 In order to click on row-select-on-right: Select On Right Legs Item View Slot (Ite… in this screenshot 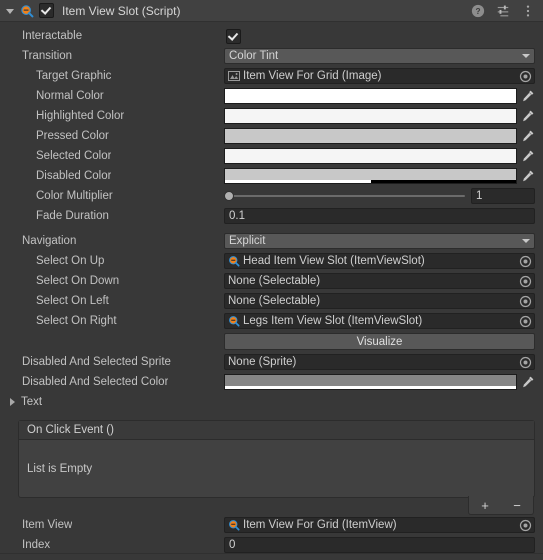, I will do `click(271, 321)`.